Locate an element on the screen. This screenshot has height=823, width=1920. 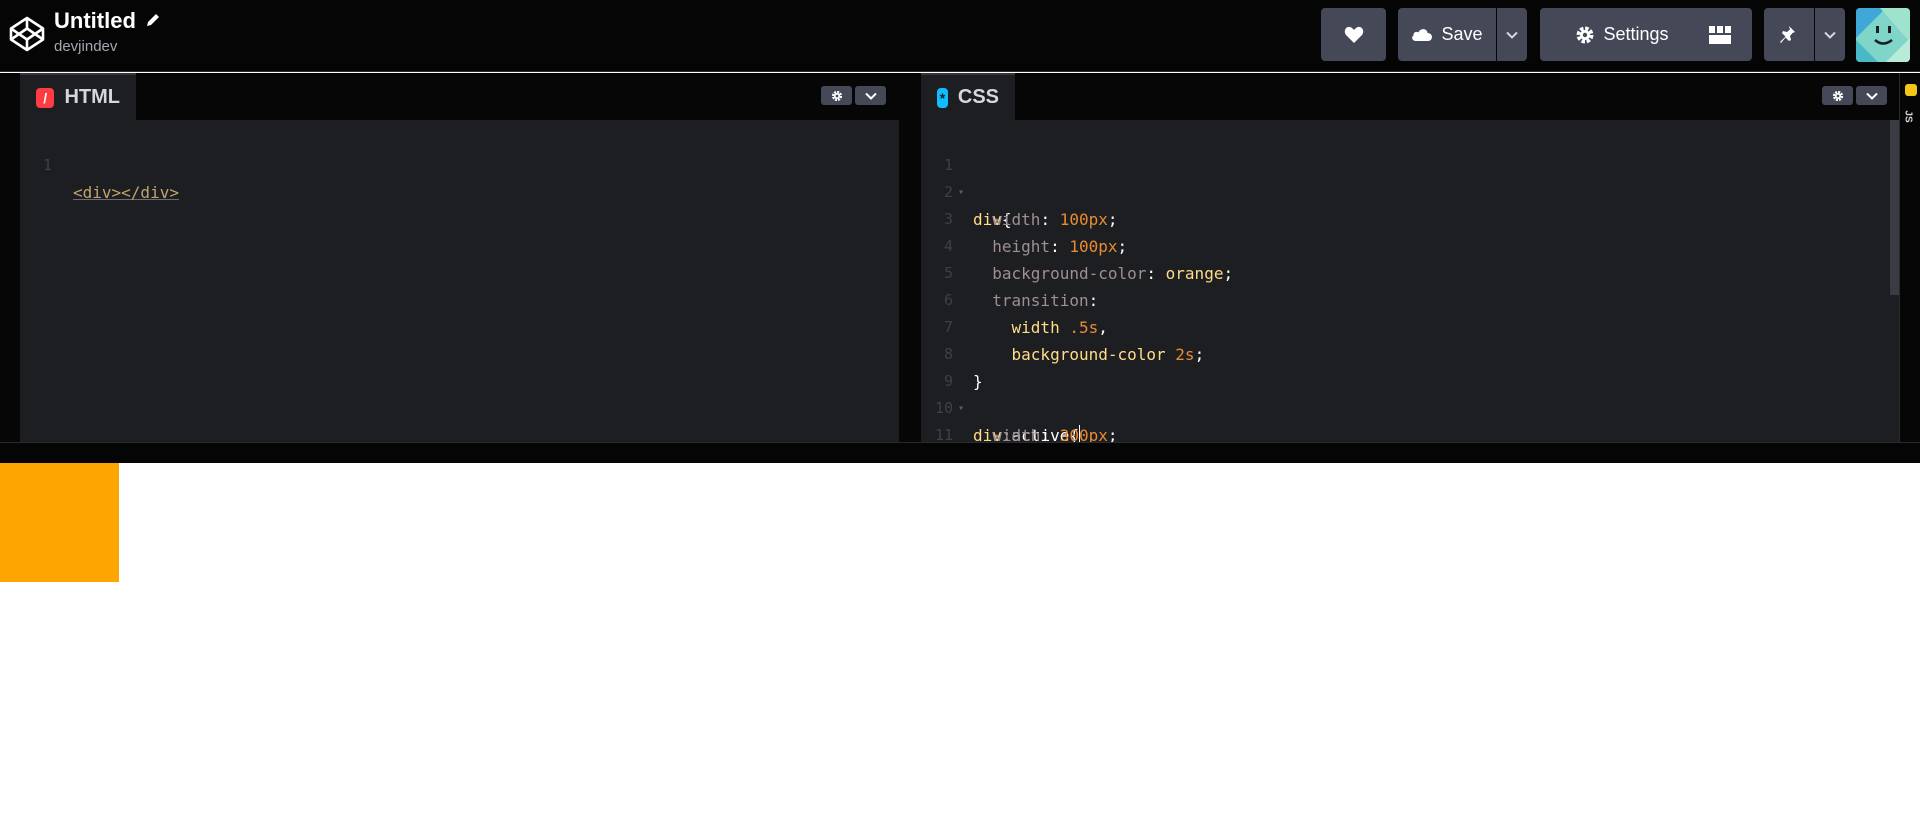
pen-title: Untitled is located at coordinates (95, 21).